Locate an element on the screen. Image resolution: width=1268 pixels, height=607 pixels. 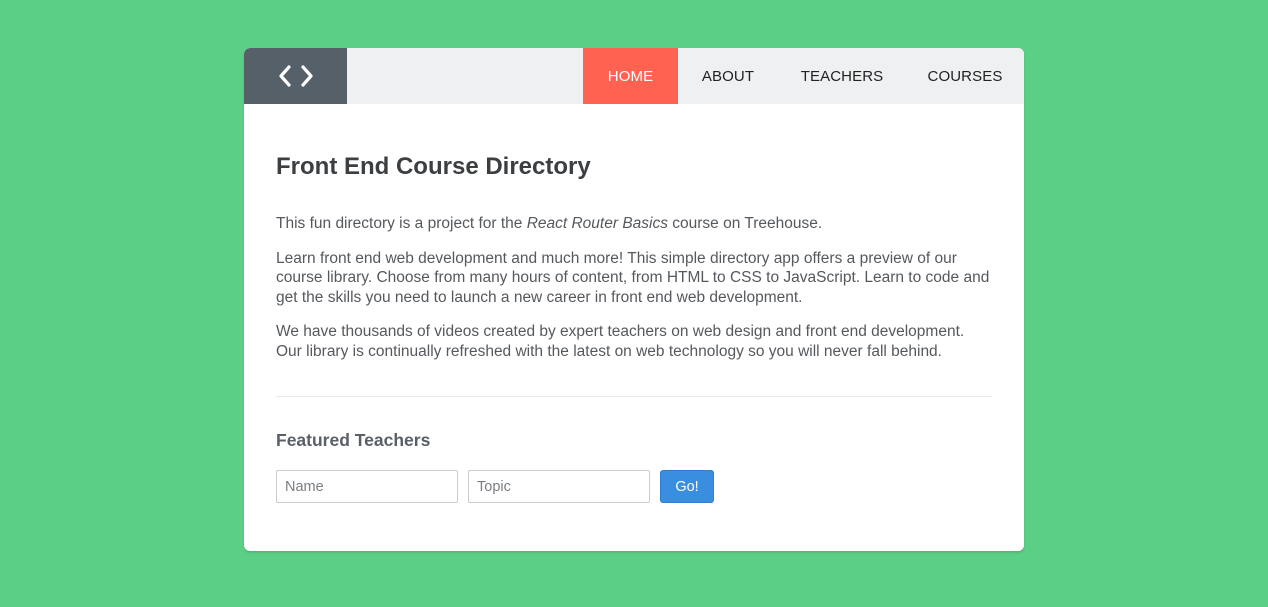
main-nav: HOME ABOUT TEACHERS COURSES is located at coordinates (803, 76).